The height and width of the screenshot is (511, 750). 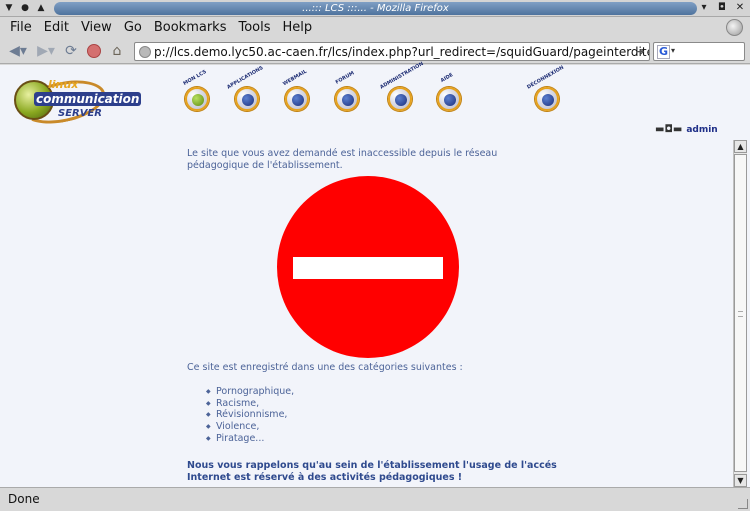 I want to click on admin-link: ▬◘▬ admin, so click(x=686, y=129).